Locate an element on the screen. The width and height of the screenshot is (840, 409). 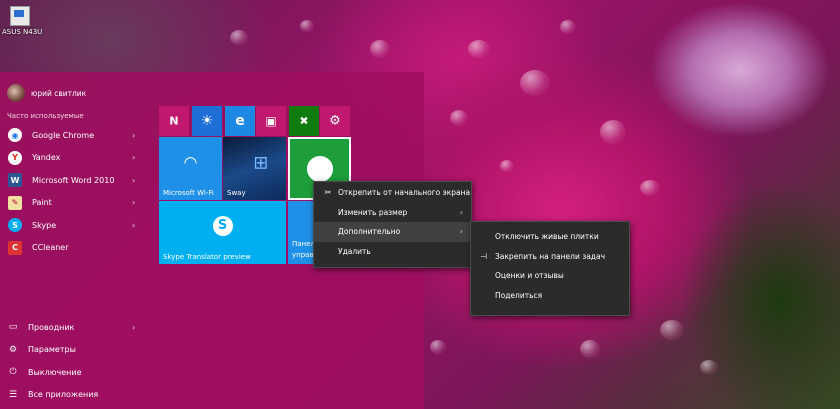
app-item-skype: S Skype › is located at coordinates (75, 225).